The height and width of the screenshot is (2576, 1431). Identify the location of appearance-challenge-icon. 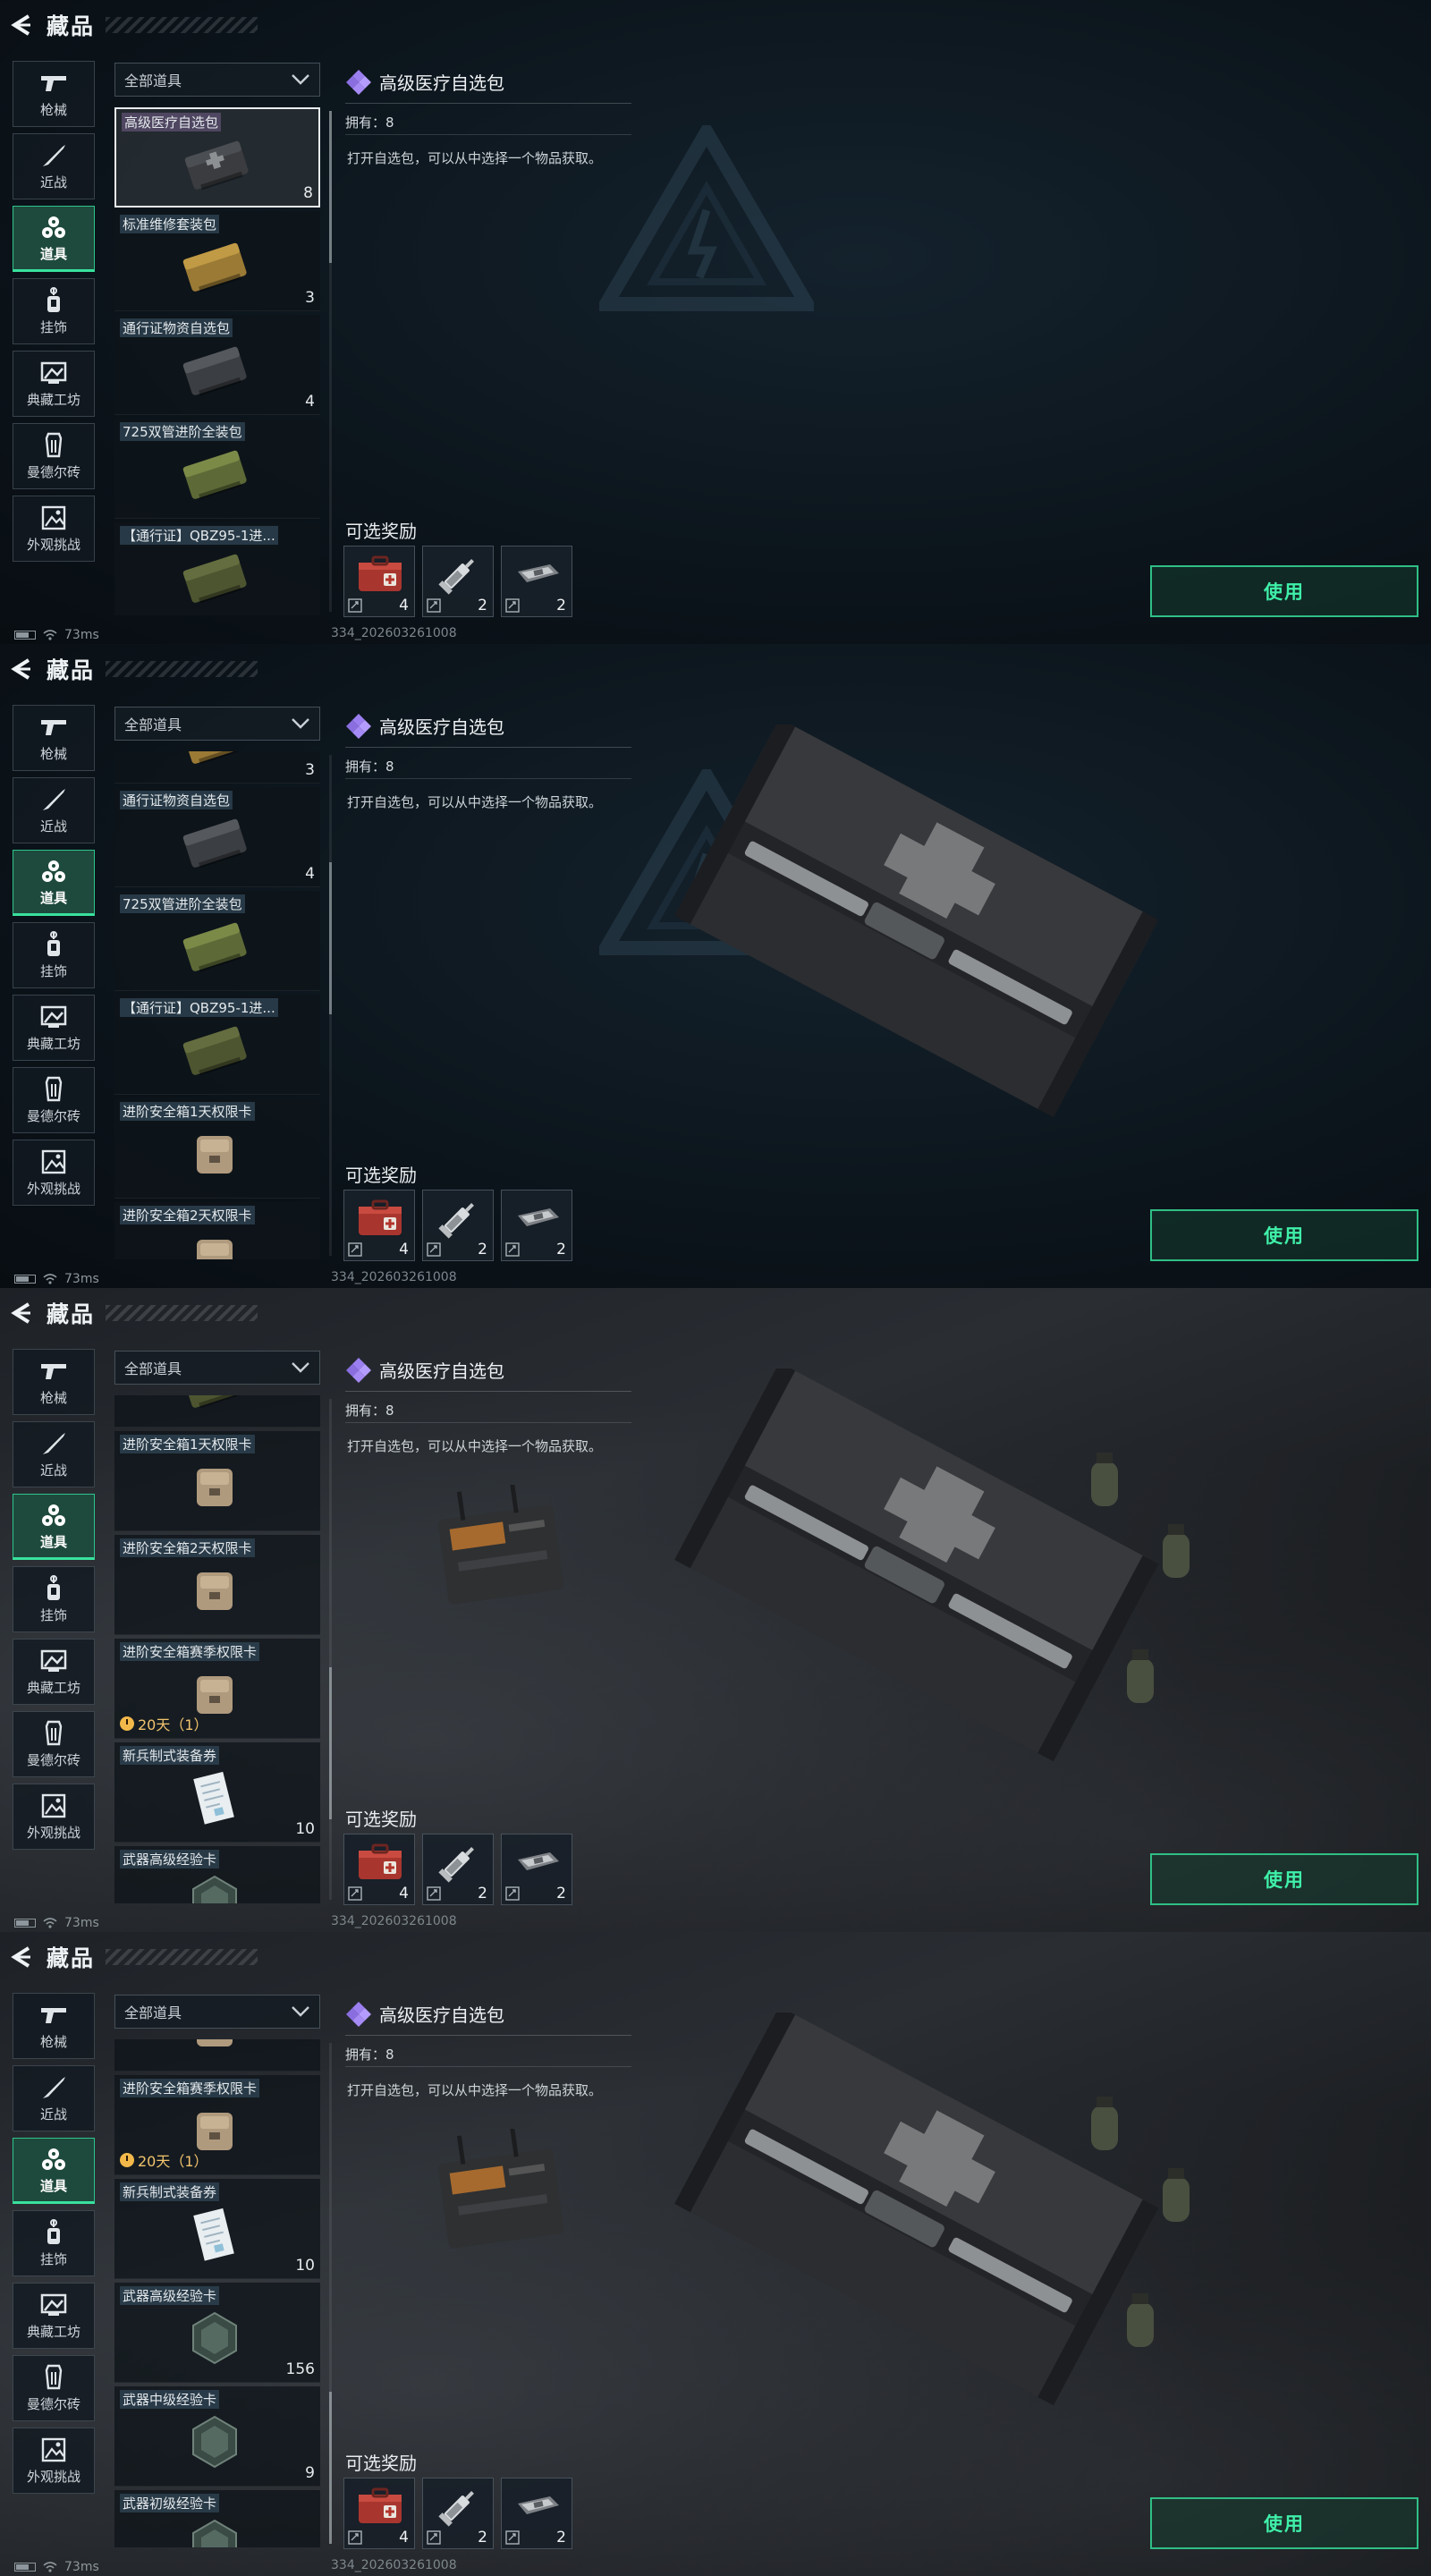
(54, 1161).